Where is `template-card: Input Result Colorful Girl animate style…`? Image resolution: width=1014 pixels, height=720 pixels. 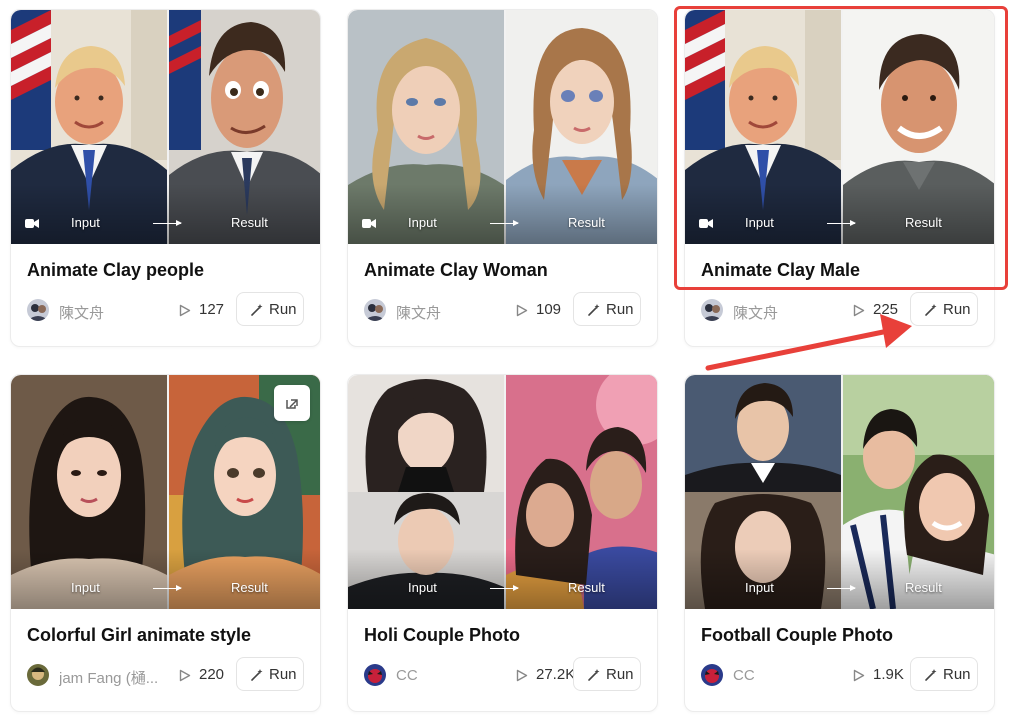 template-card: Input Result Colorful Girl animate style… is located at coordinates (165, 543).